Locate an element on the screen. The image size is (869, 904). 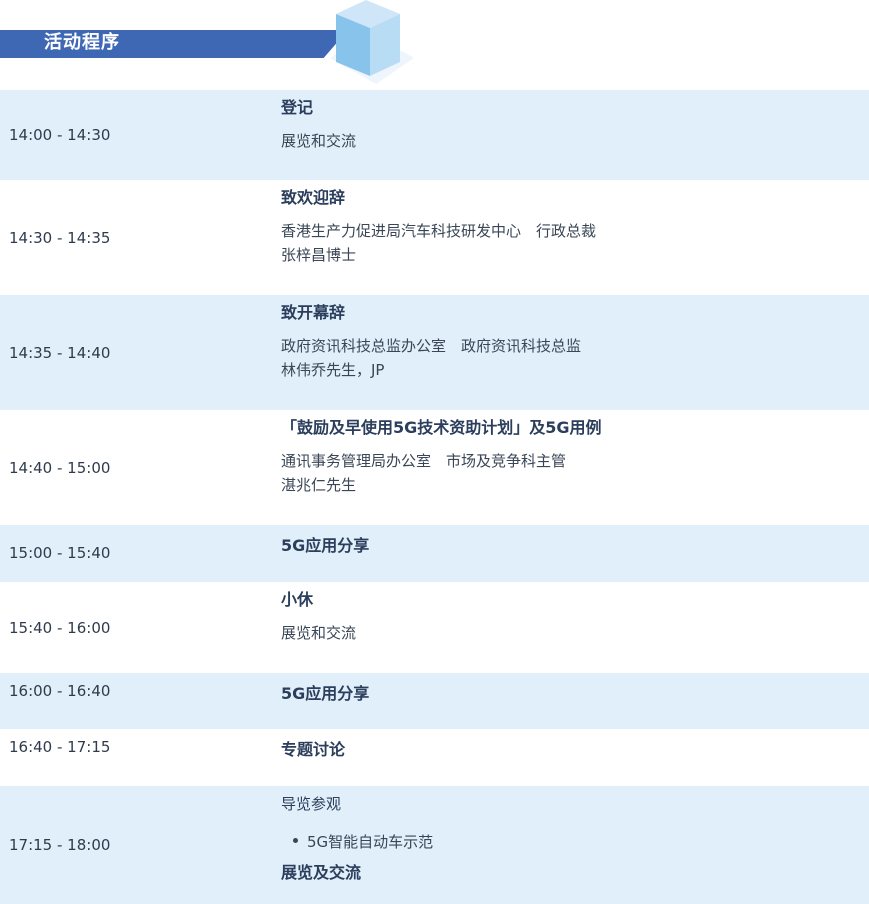
row-content: 小休 展览和交流 is located at coordinates (570, 617).